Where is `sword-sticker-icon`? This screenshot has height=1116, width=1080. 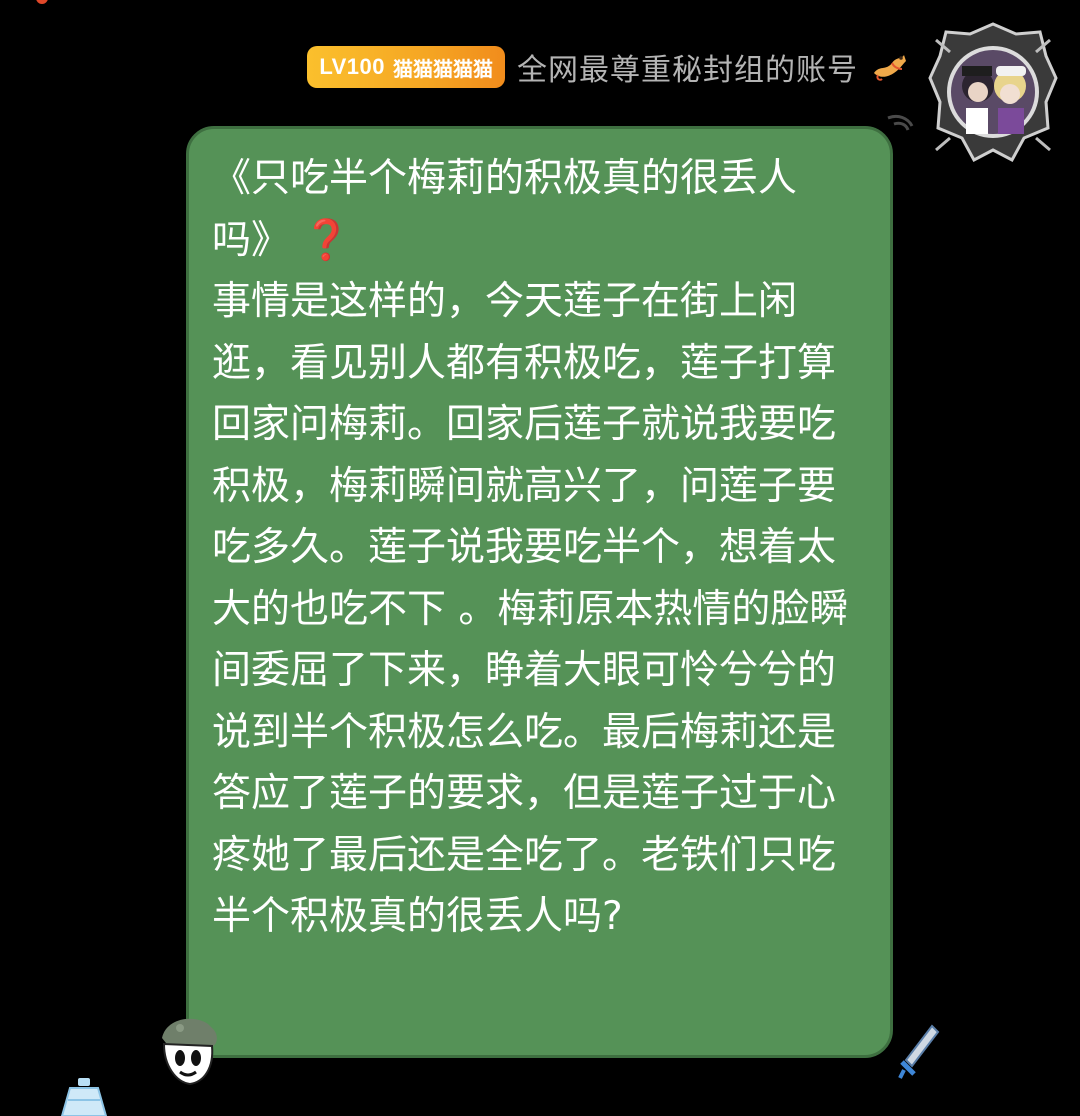 sword-sticker-icon is located at coordinates (919, 1051).